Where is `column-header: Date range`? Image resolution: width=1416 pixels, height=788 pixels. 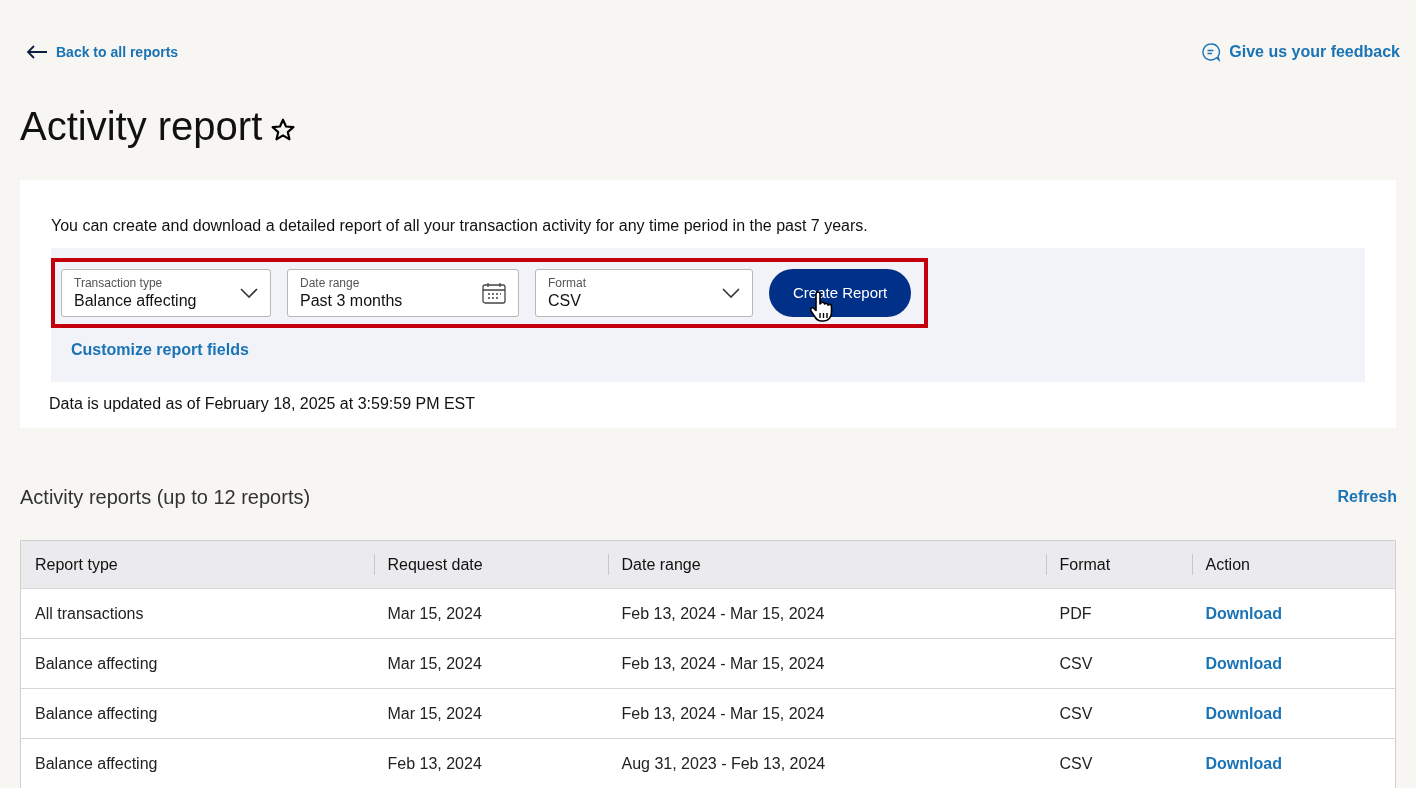 column-header: Date range is located at coordinates (826, 564).